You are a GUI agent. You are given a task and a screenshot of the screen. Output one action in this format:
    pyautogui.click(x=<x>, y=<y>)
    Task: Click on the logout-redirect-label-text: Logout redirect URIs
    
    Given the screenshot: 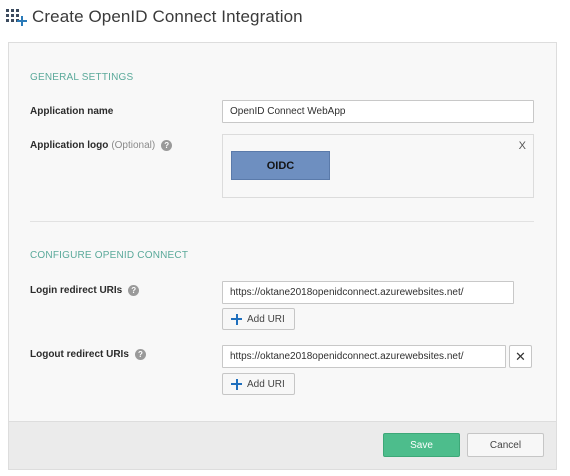 What is the action you would take?
    pyautogui.click(x=79, y=354)
    